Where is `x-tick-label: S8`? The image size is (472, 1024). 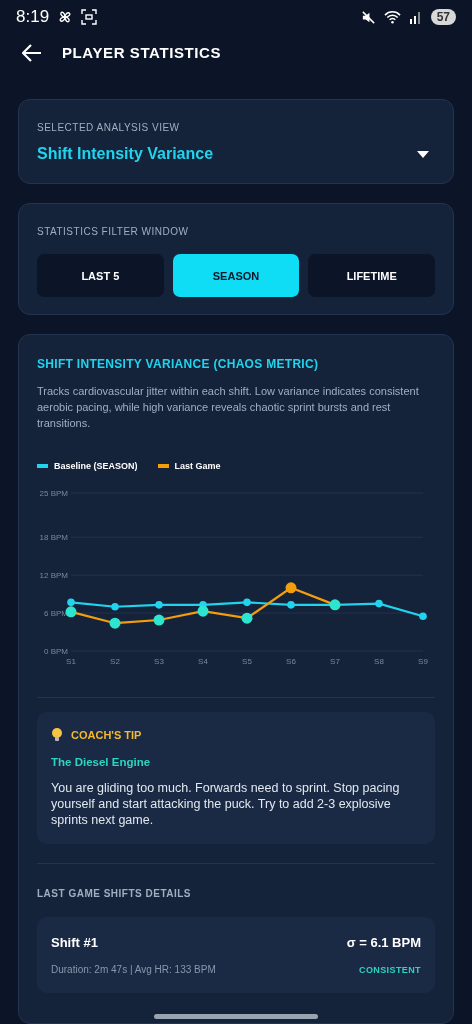 x-tick-label: S8 is located at coordinates (379, 661).